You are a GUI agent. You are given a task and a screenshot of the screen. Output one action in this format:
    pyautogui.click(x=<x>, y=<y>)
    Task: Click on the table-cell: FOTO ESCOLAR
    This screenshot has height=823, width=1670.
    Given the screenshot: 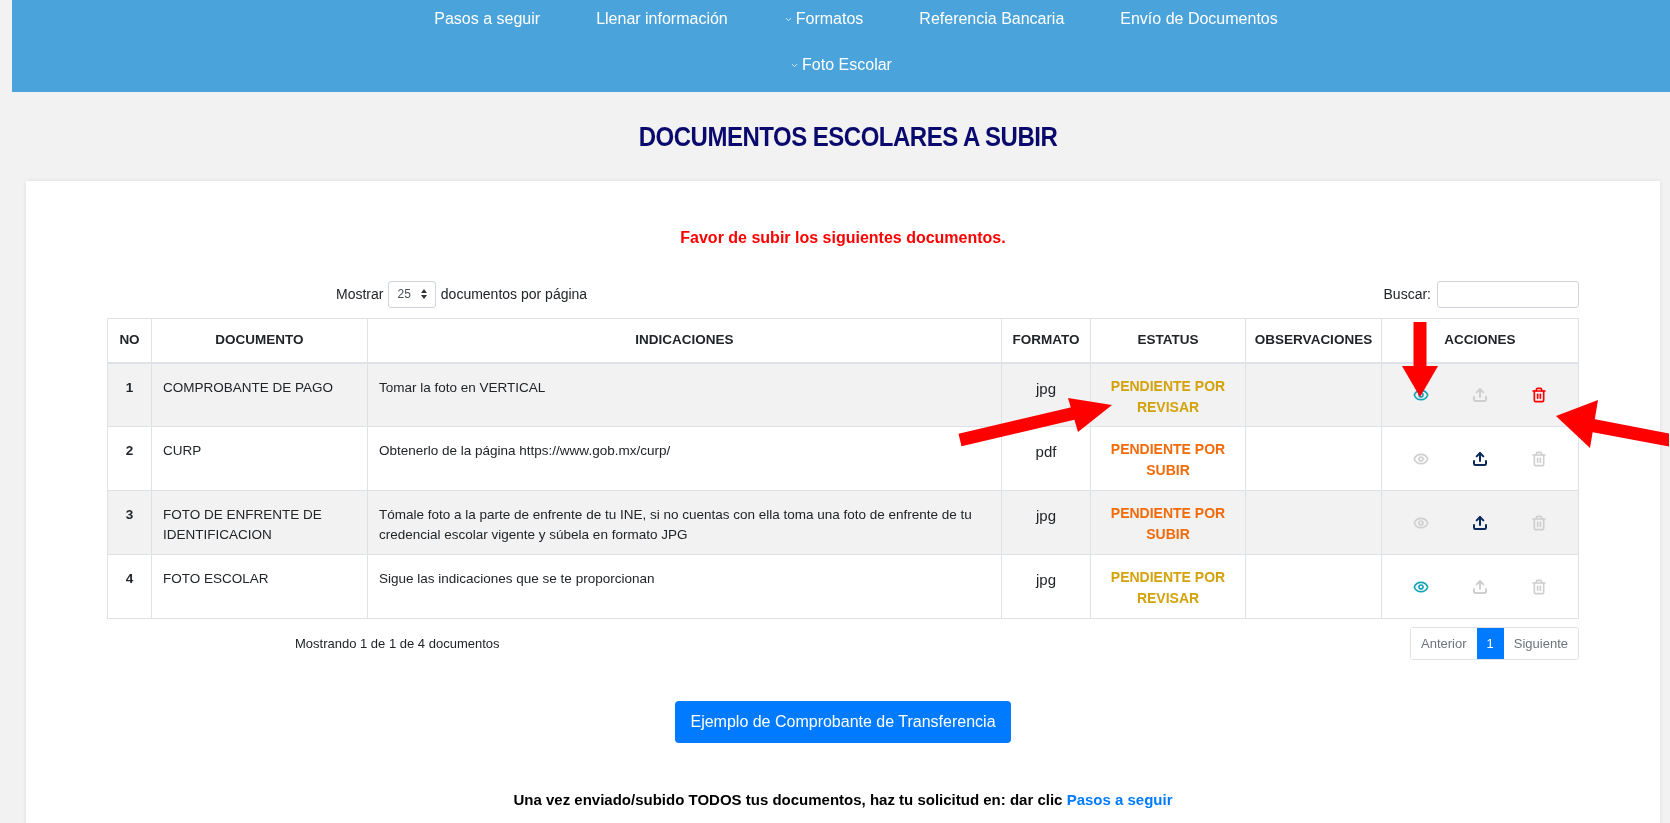 What is the action you would take?
    pyautogui.click(x=259, y=586)
    